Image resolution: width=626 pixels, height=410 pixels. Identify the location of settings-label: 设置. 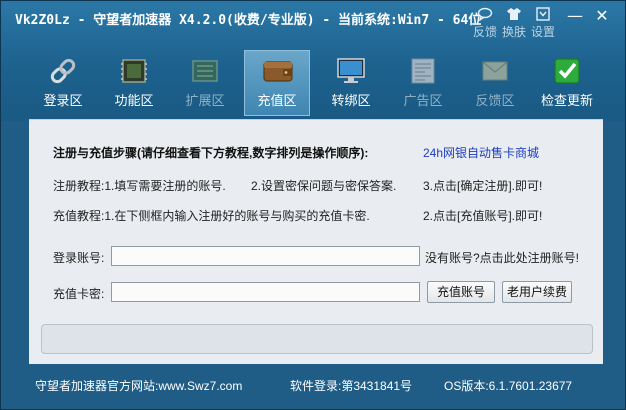
(542, 32).